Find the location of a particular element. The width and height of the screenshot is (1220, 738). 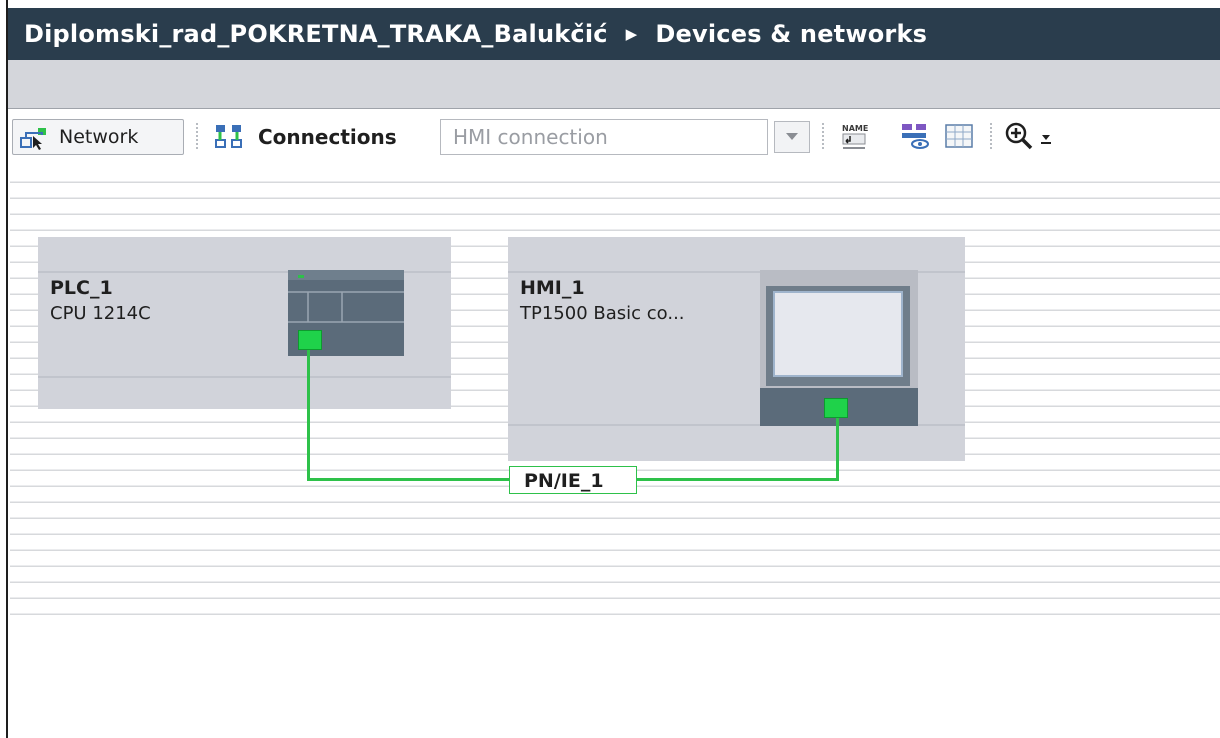

connection-type-dropdown-button is located at coordinates (792, 137).